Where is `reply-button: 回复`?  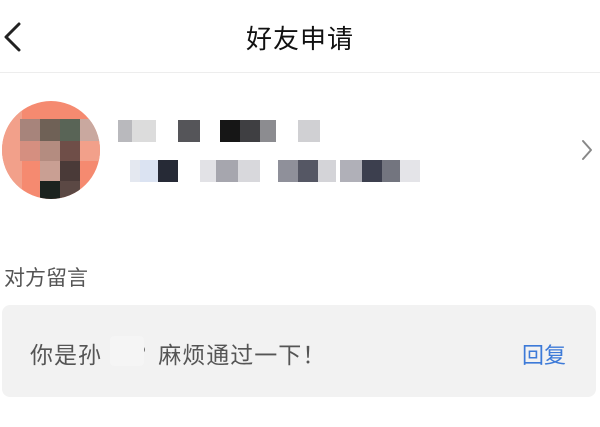 reply-button: 回复 is located at coordinates (544, 354).